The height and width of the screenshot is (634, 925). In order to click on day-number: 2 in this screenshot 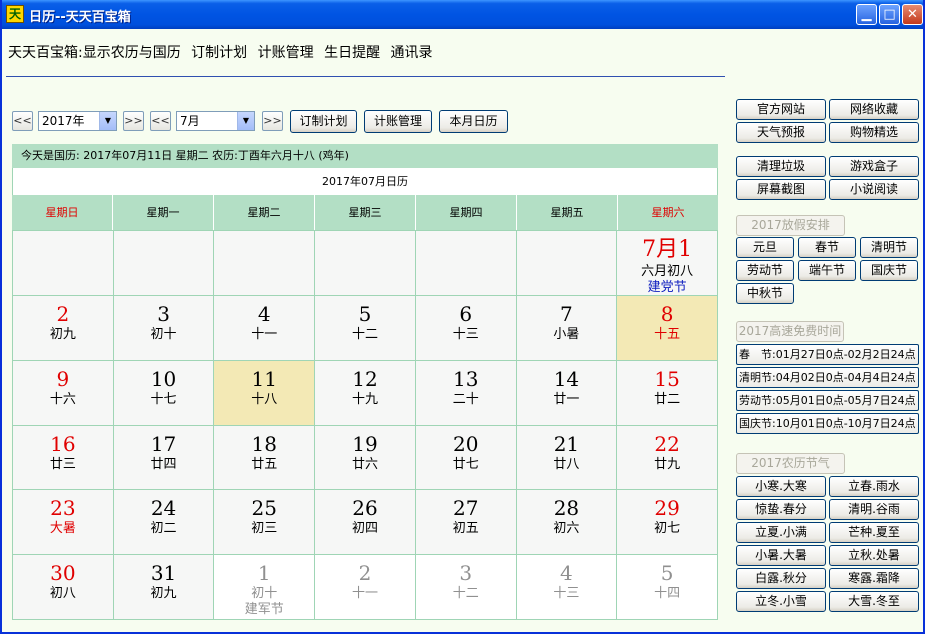, I will do `click(63, 313)`.